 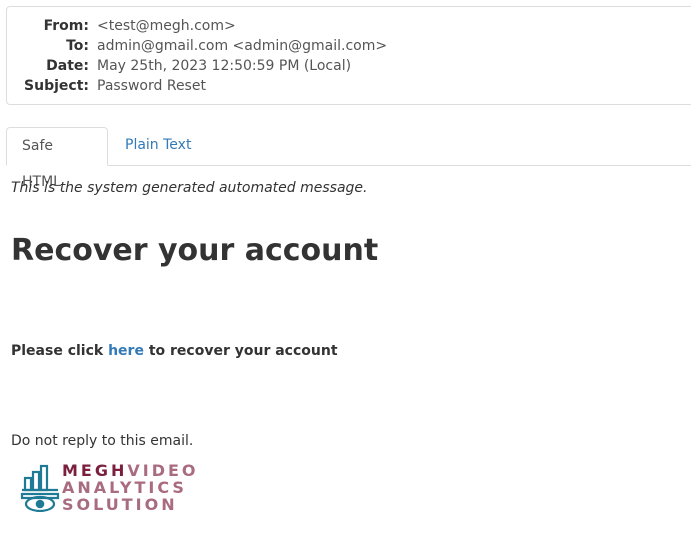 What do you see at coordinates (224, 66) in the screenshot?
I see `date-value: May 25th, 2023 12:50:59 PM (Local)` at bounding box center [224, 66].